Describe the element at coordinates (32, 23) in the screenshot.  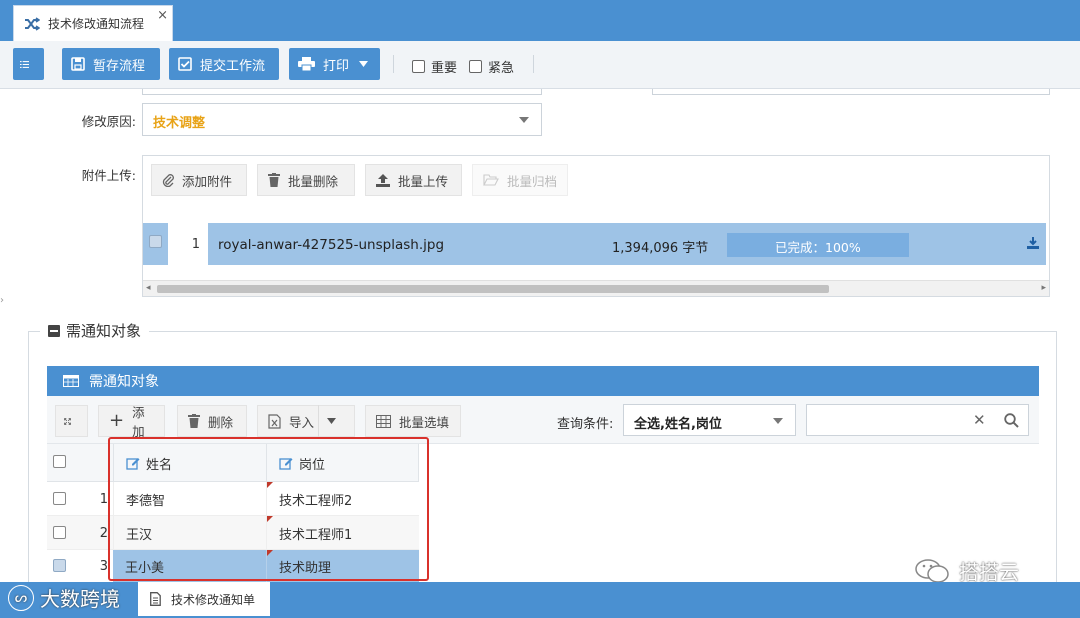
I see `shuffle-icon` at that location.